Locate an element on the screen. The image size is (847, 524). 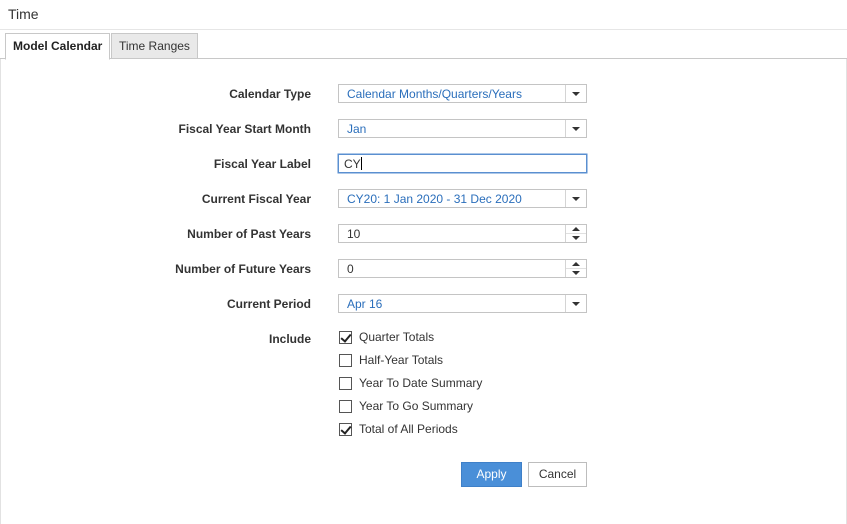
fiscal-year-label-label: Fiscal Year Label is located at coordinates (262, 164).